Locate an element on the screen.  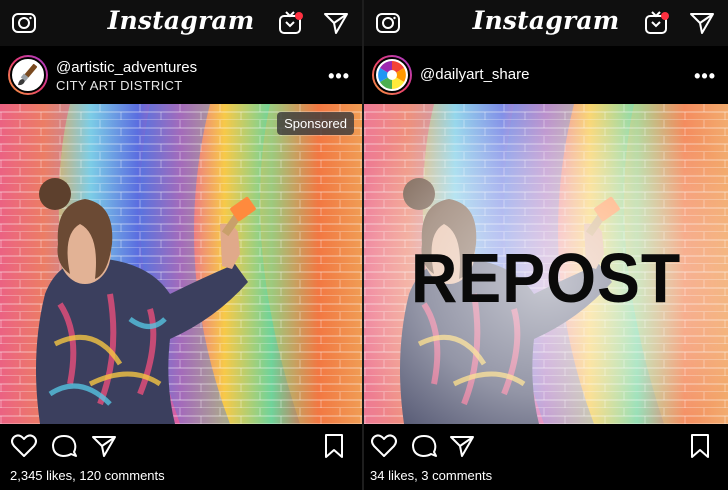
post-actions: 34 likes, 3 comments is located at coordinates (546, 457).